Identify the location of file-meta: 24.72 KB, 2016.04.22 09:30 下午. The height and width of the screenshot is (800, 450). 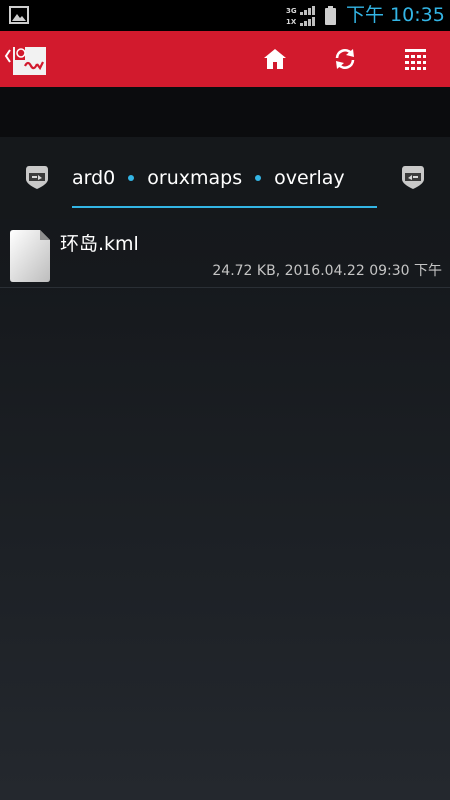
(327, 271).